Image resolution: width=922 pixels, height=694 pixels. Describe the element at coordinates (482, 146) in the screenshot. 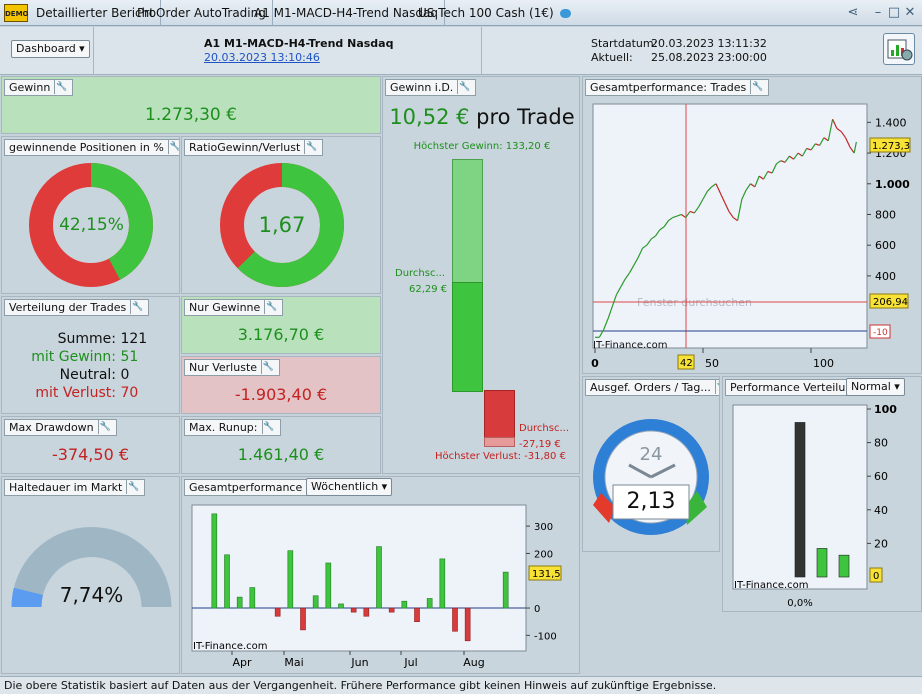

I see `max-gain-label: Höchster Gewinn: 133,20 €` at that location.